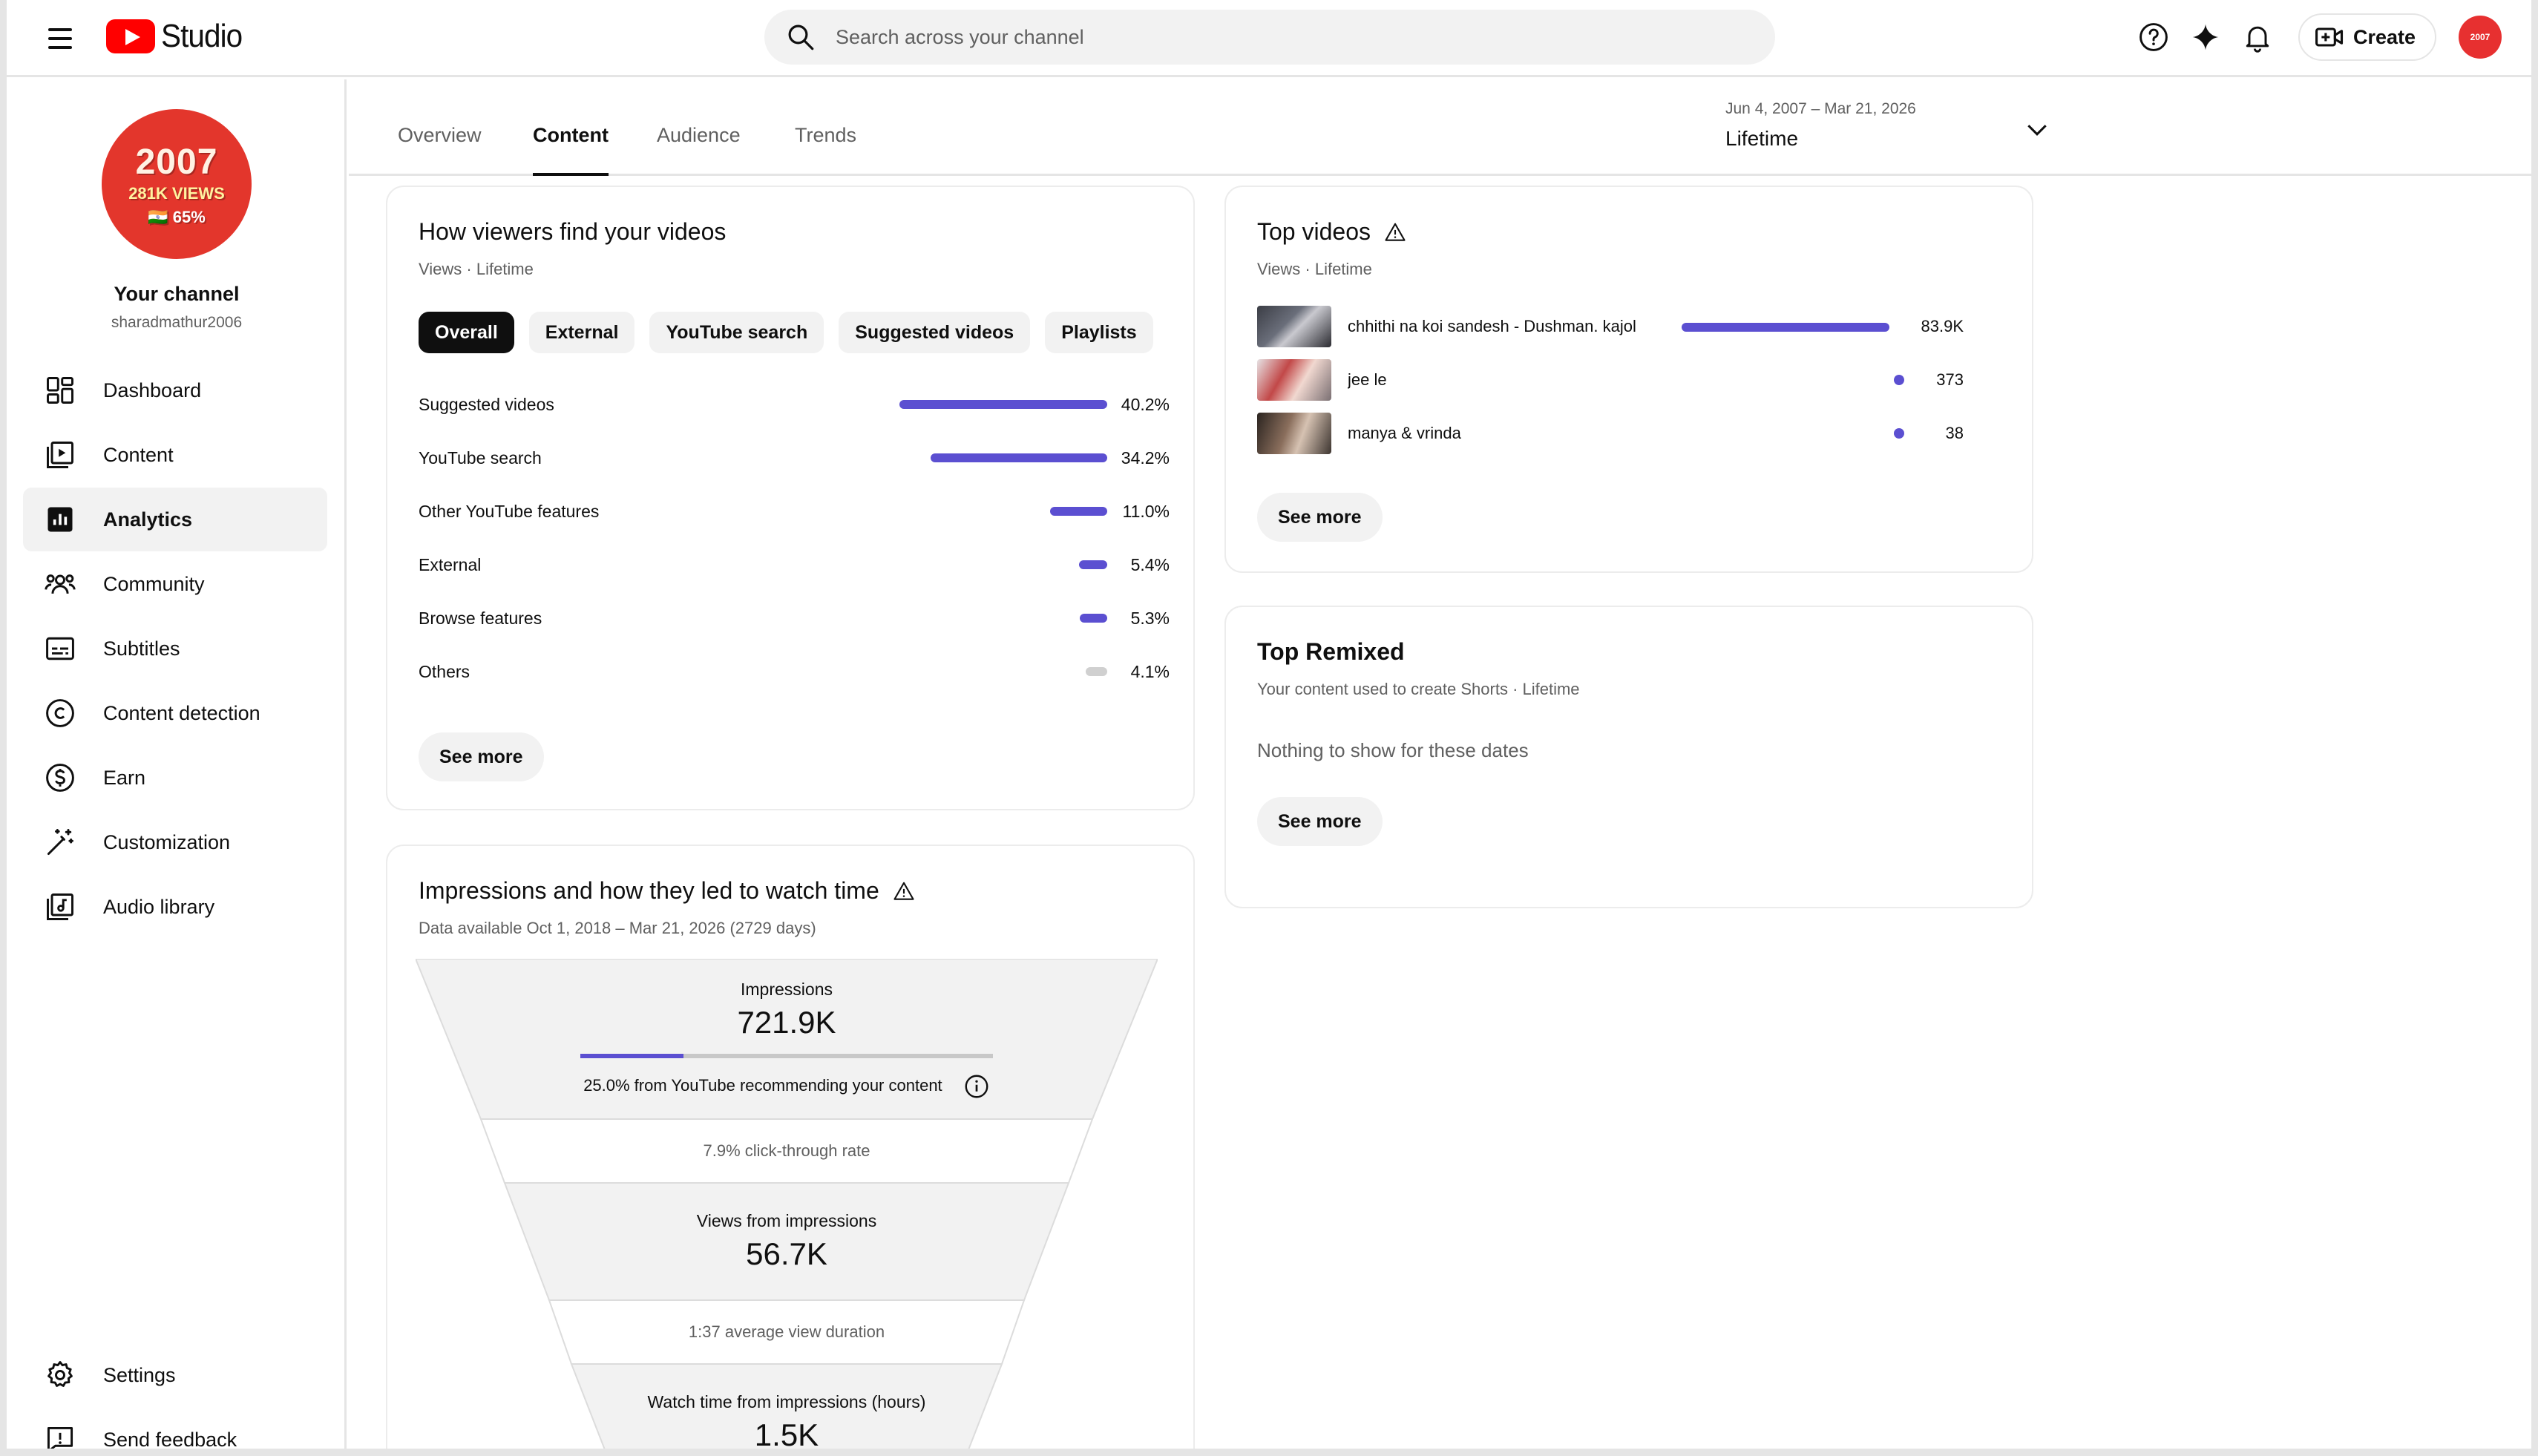 This screenshot has height=1456, width=2538. Describe the element at coordinates (1954, 433) in the screenshot. I see `video-views: 38` at that location.